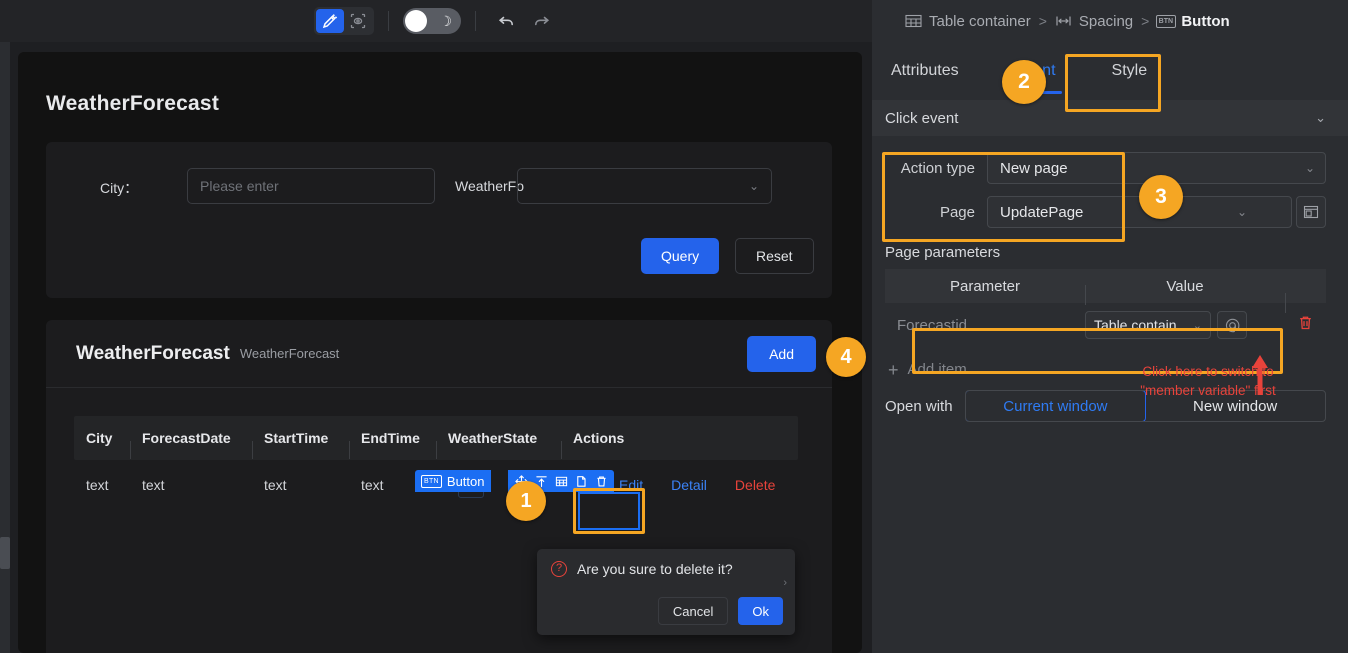 The image size is (1348, 653). Describe the element at coordinates (498, 444) in the screenshot. I see `column-header-weatherstate: WeatherState` at that location.